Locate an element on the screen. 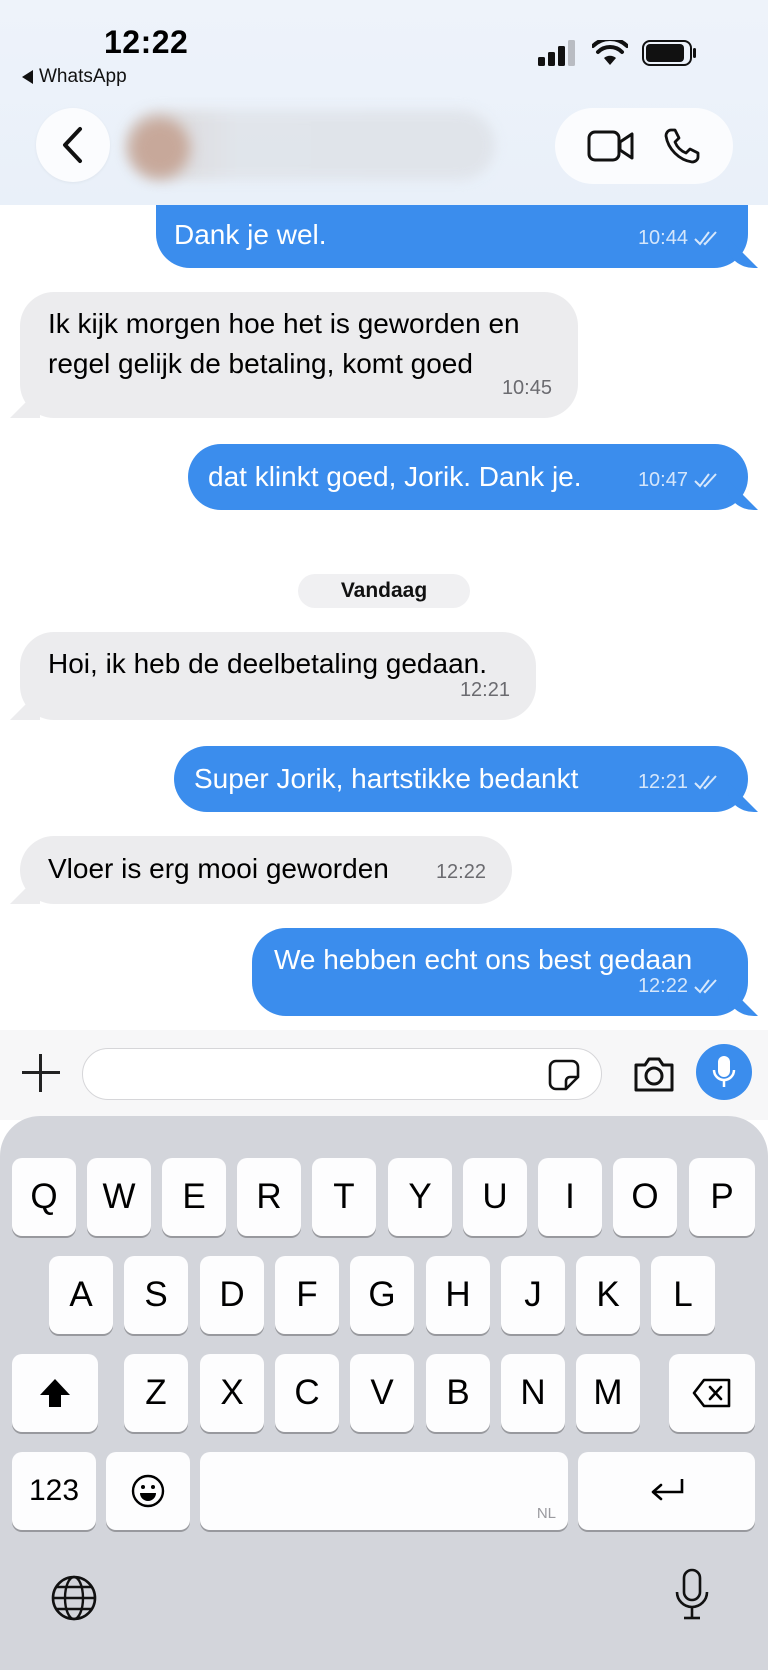  date-separator: Vandaag is located at coordinates (384, 591).